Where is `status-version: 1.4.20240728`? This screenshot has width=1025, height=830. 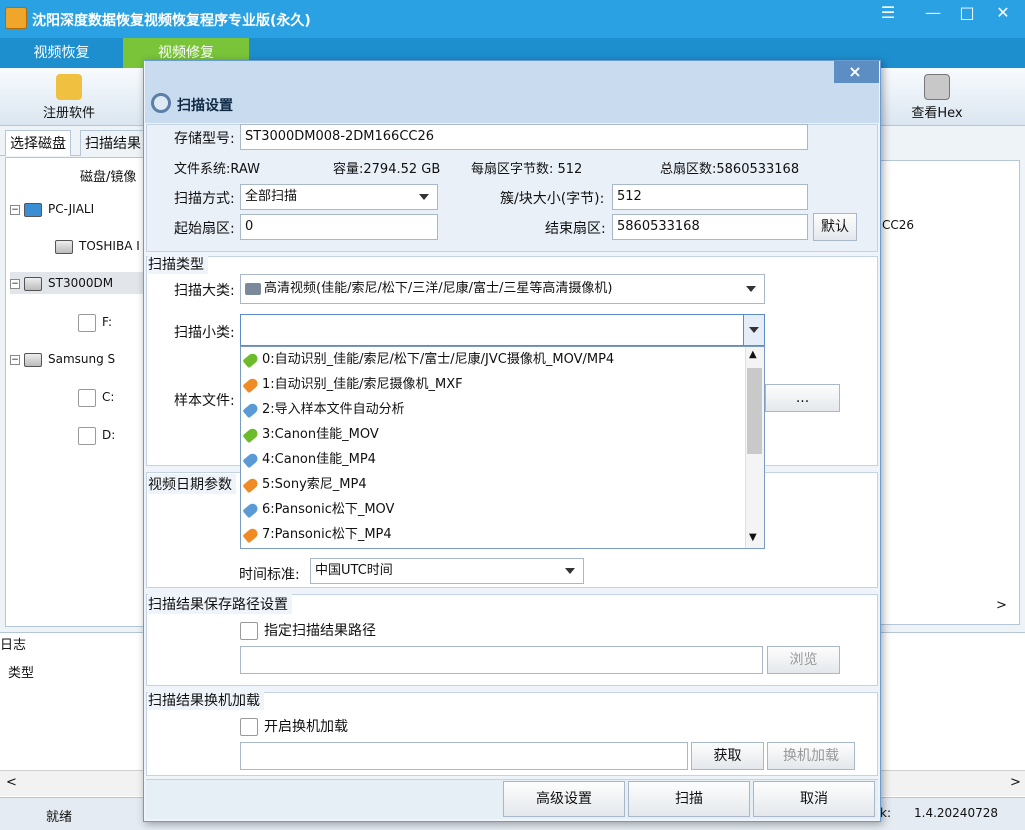
status-version: 1.4.20240728 is located at coordinates (956, 813).